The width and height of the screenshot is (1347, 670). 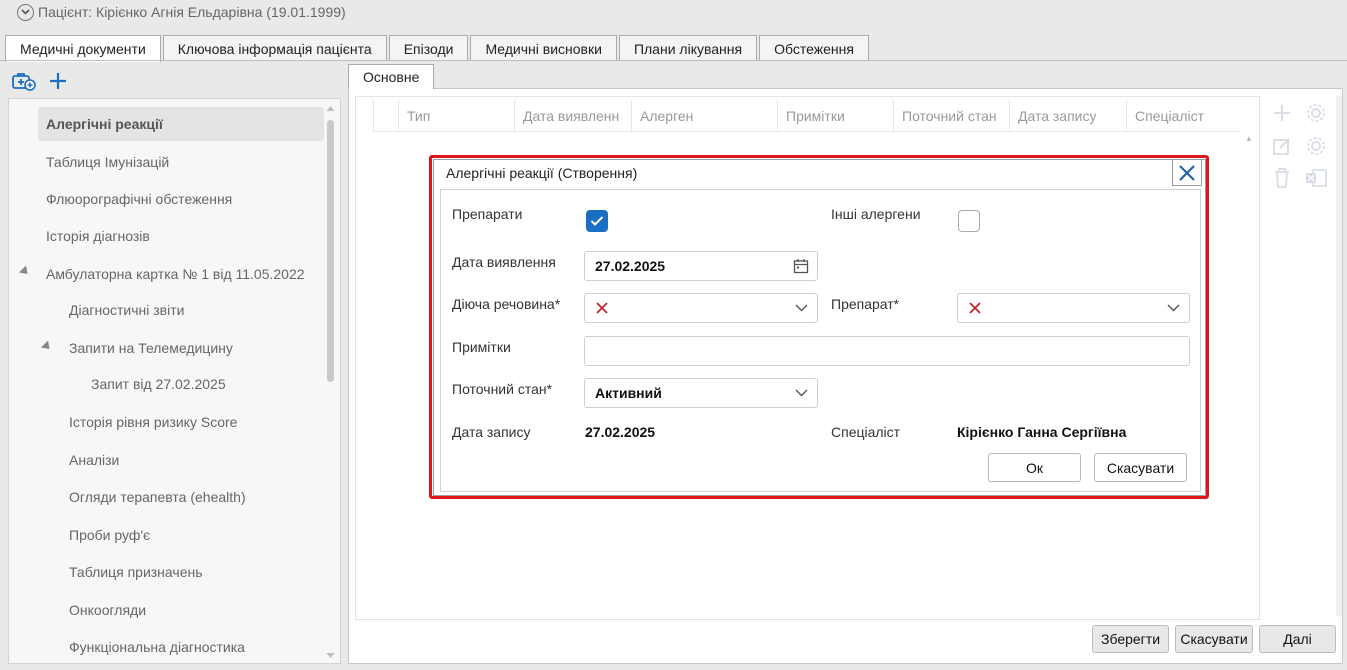 What do you see at coordinates (153, 422) in the screenshot?
I see `tree-item-score-risk-history: Історія рівня ризику Score` at bounding box center [153, 422].